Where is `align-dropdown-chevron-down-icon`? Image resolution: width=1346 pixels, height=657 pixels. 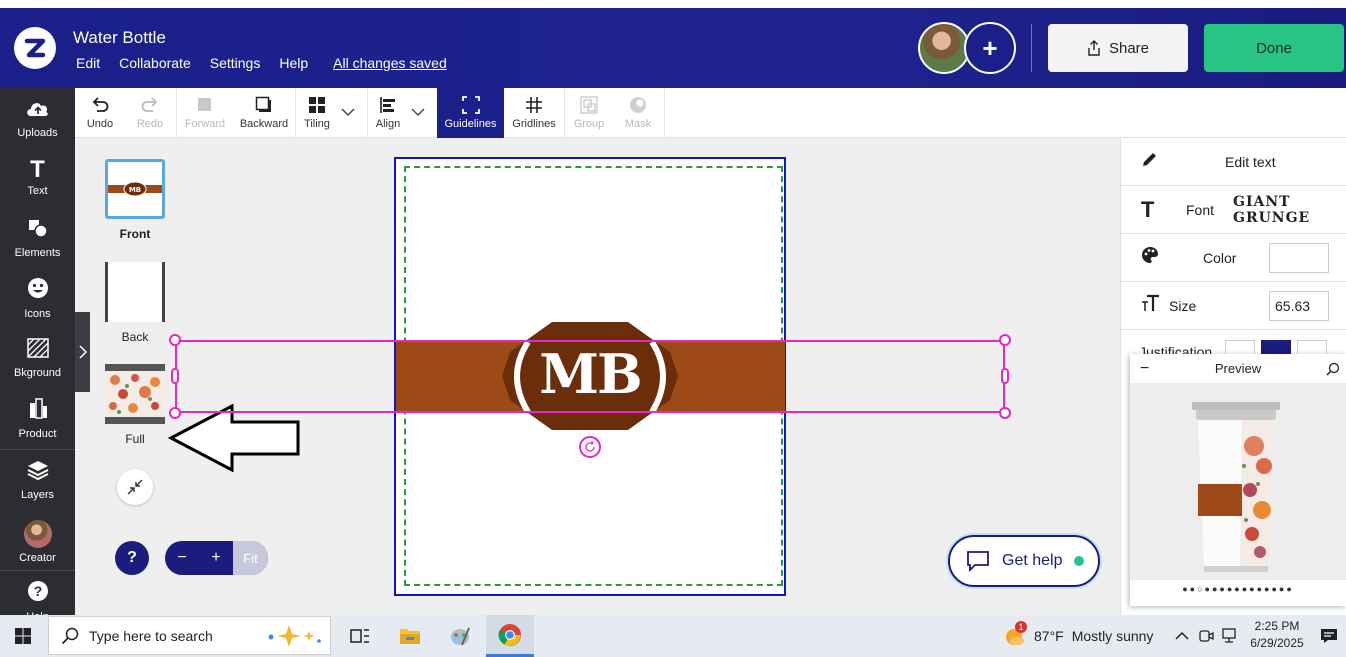
align-dropdown-chevron-down-icon is located at coordinates (418, 112).